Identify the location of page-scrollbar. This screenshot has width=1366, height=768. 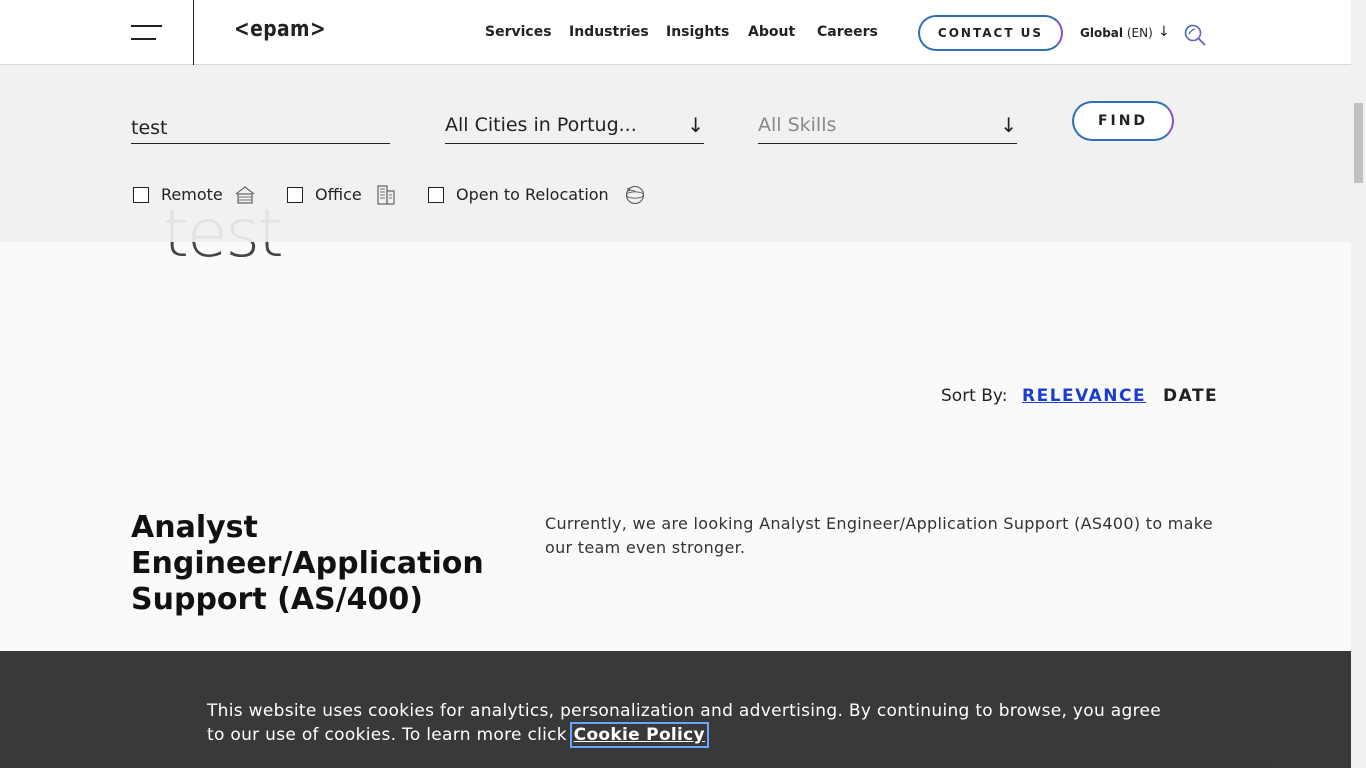
(1358, 384).